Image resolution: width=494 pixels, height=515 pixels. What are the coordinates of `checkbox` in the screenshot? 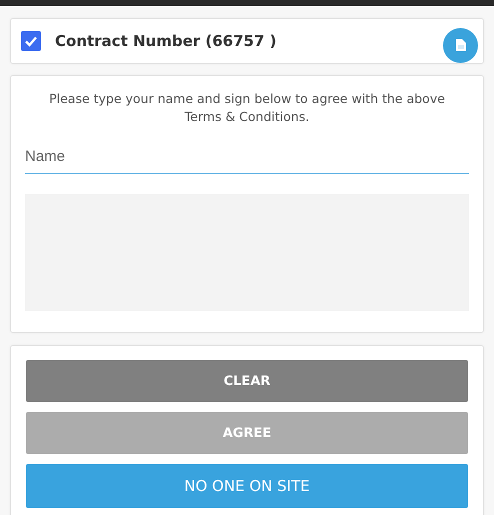 It's located at (31, 41).